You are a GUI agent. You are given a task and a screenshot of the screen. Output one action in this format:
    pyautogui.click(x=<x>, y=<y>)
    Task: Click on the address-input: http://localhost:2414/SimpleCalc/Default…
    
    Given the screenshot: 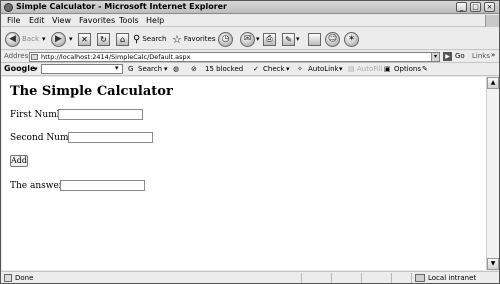 What is the action you would take?
    pyautogui.click(x=234, y=57)
    